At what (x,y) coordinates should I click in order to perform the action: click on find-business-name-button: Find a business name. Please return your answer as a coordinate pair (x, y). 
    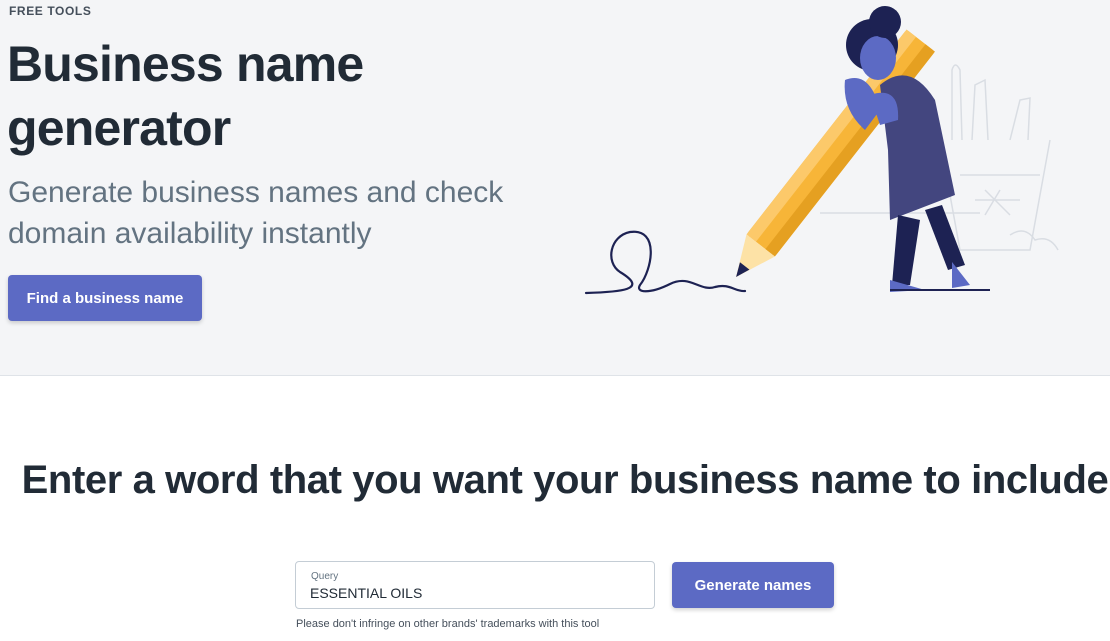
    Looking at the image, I should click on (105, 298).